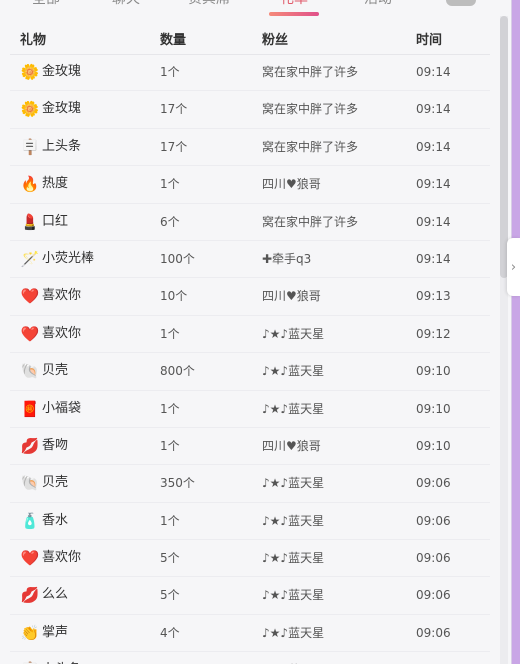 The width and height of the screenshot is (520, 664). What do you see at coordinates (44, 184) in the screenshot?
I see `gift-cell: 🔥 热度` at bounding box center [44, 184].